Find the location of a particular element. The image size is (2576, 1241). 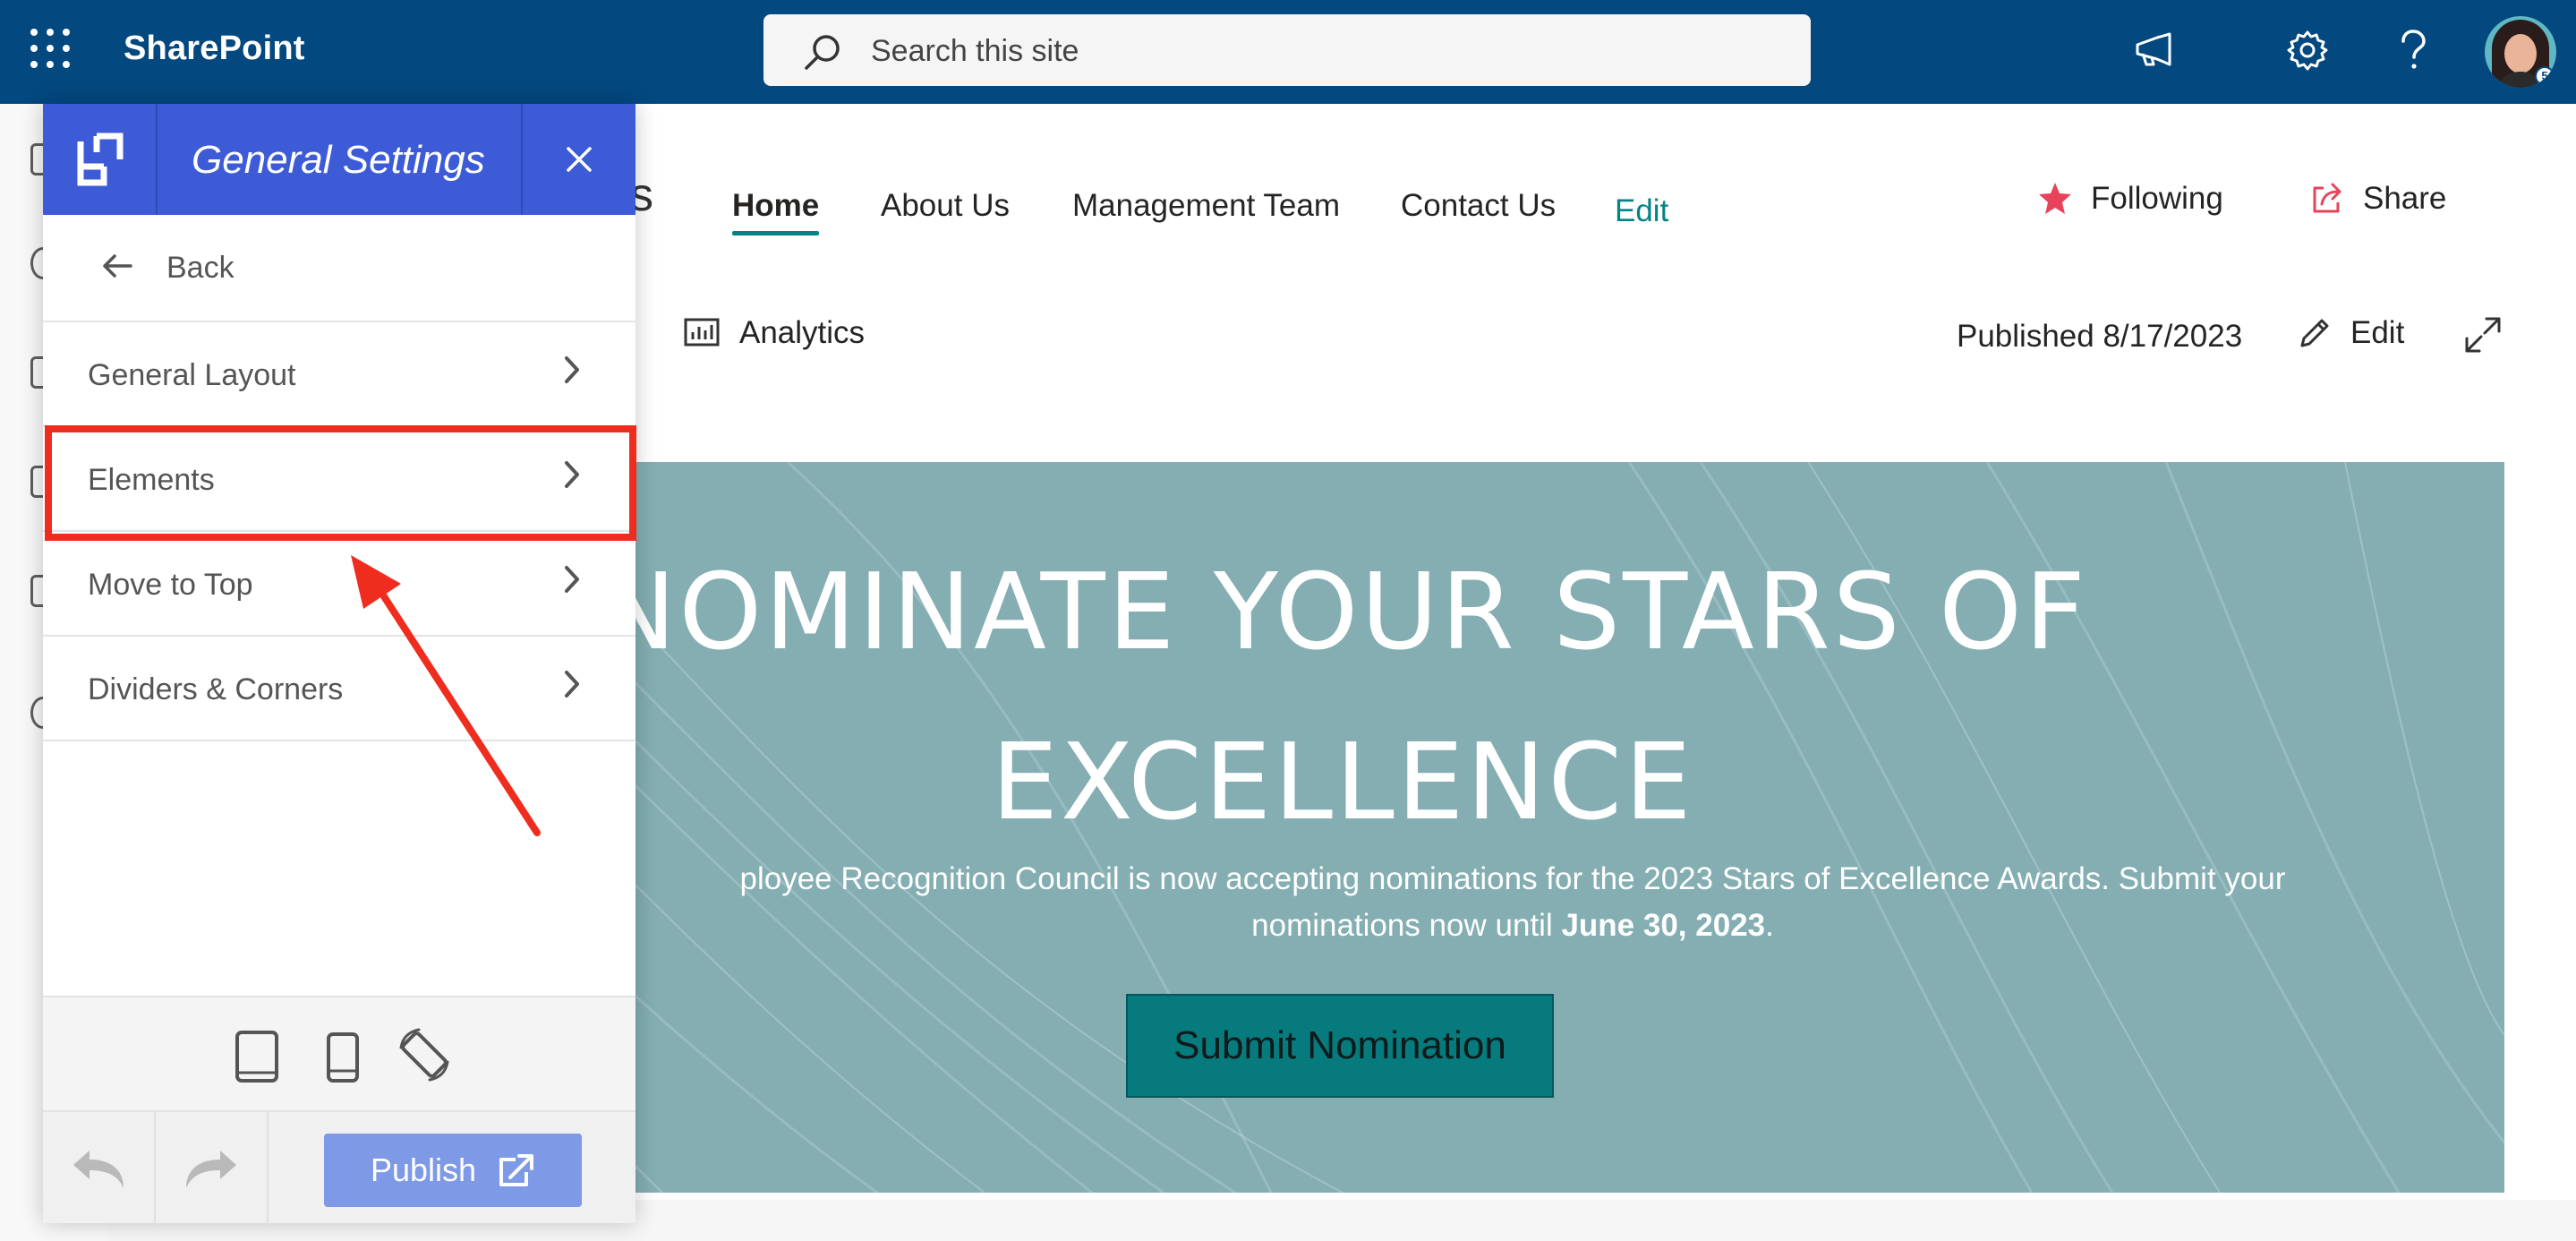

page-edit-button: Edit is located at coordinates (2350, 333).